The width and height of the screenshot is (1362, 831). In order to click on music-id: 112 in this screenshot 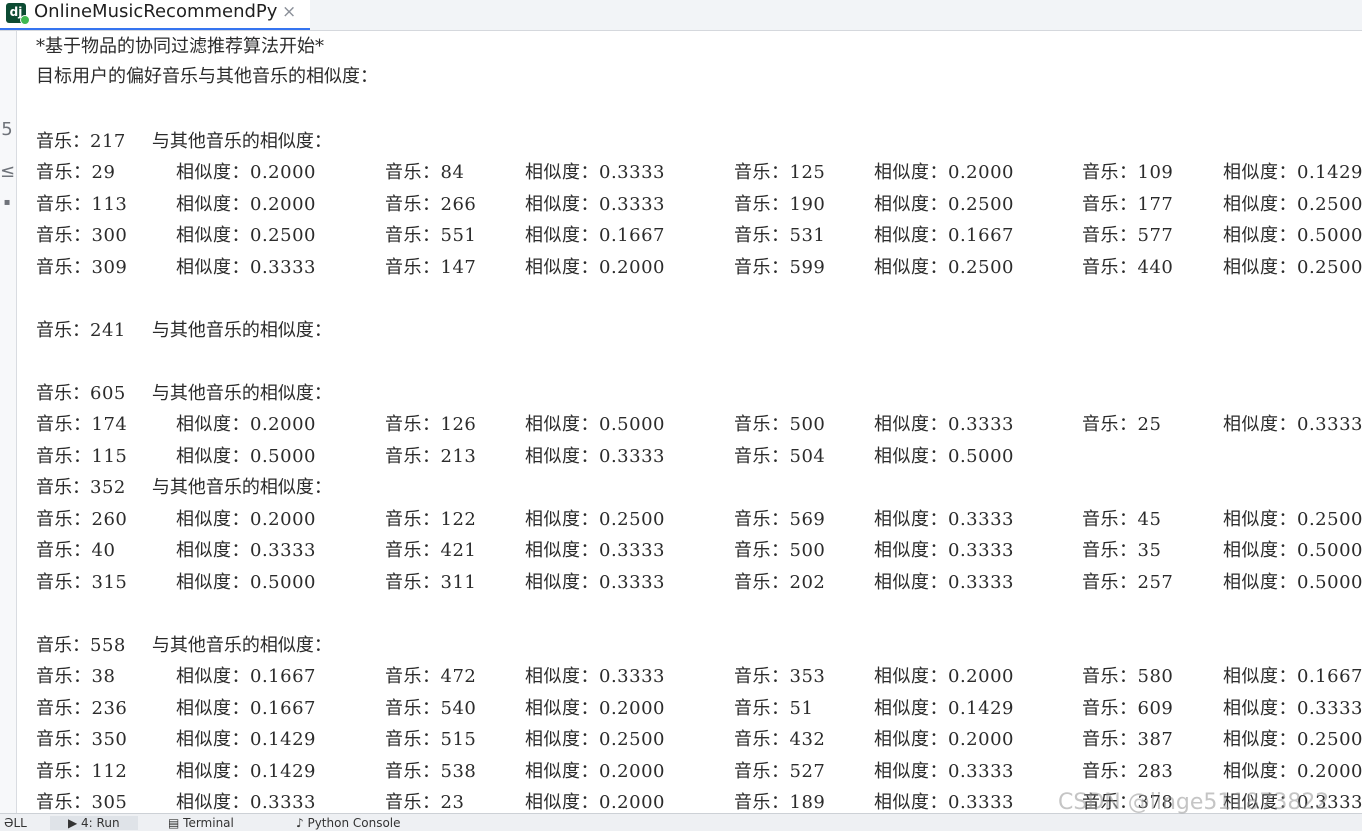, I will do `click(109, 771)`.